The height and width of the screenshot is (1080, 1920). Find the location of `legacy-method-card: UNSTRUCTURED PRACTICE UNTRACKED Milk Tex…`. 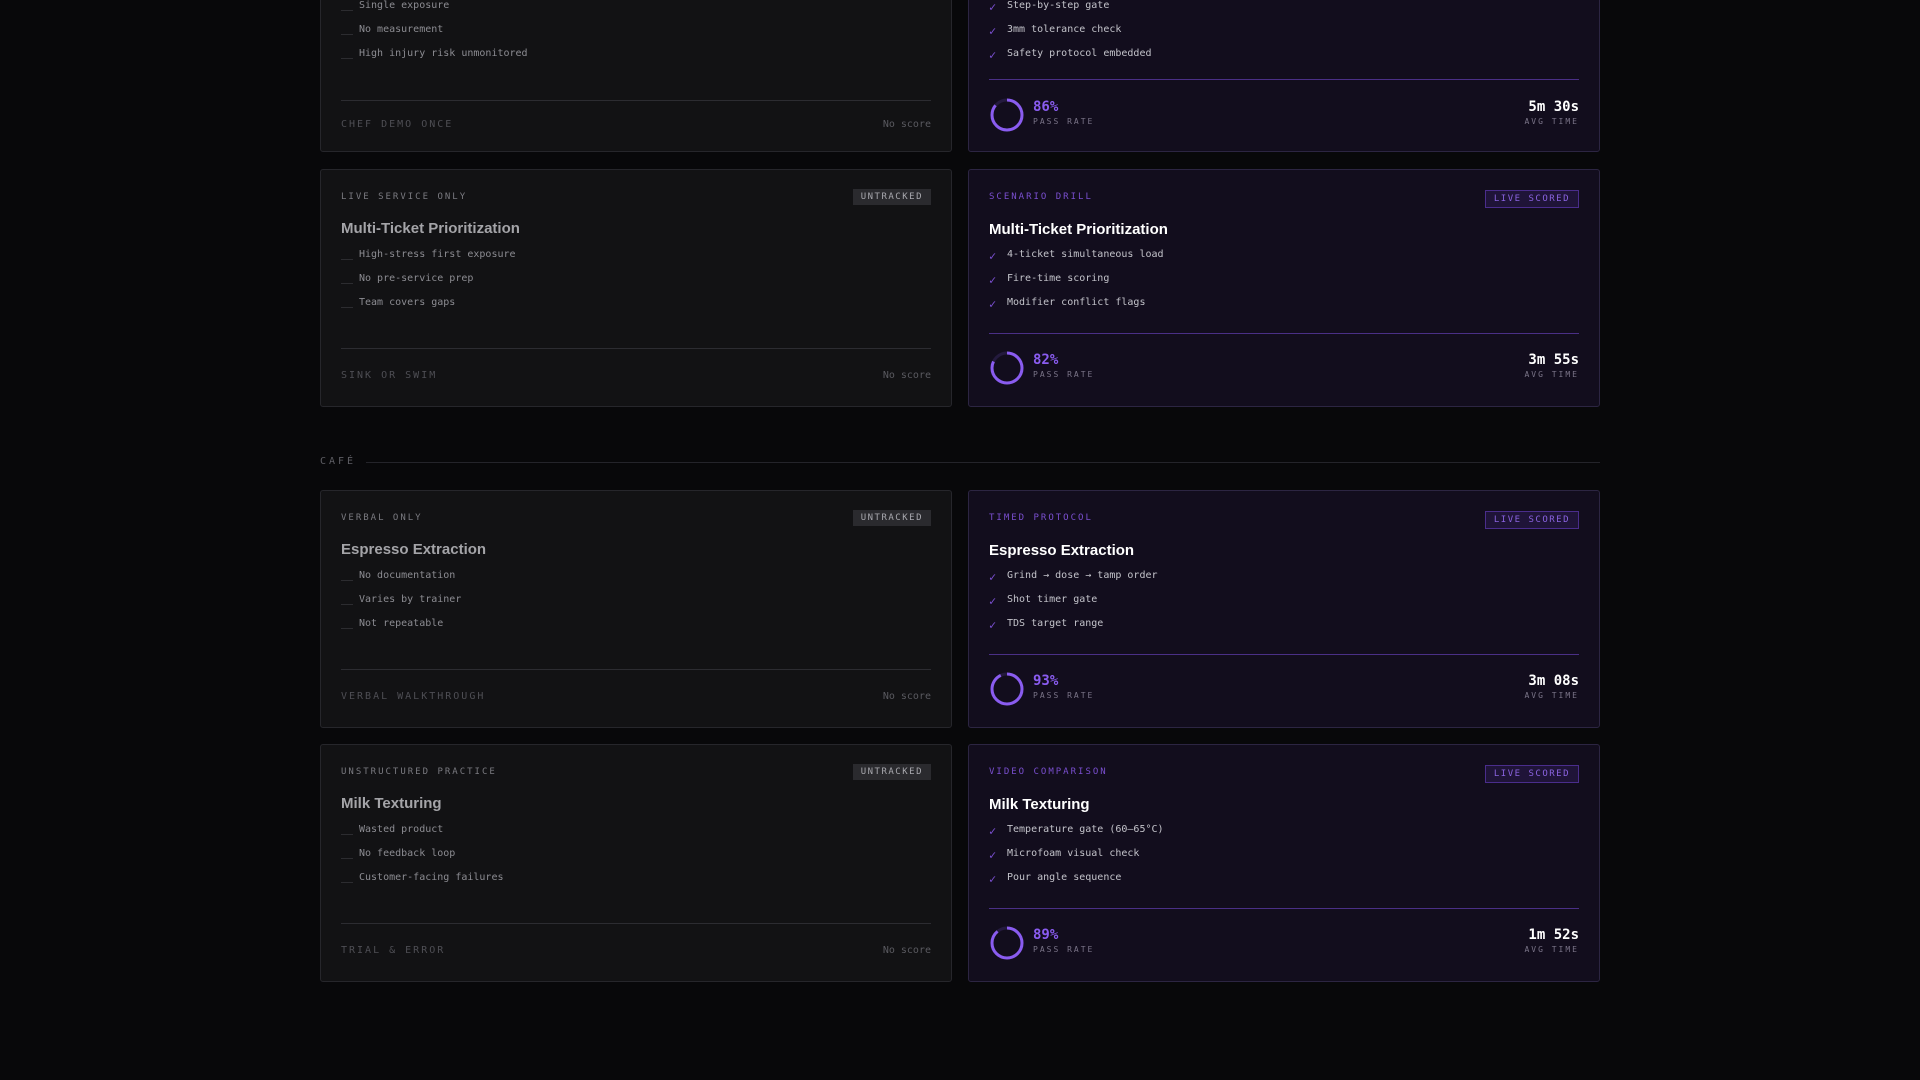

legacy-method-card: UNSTRUCTURED PRACTICE UNTRACKED Milk Tex… is located at coordinates (636, 863).